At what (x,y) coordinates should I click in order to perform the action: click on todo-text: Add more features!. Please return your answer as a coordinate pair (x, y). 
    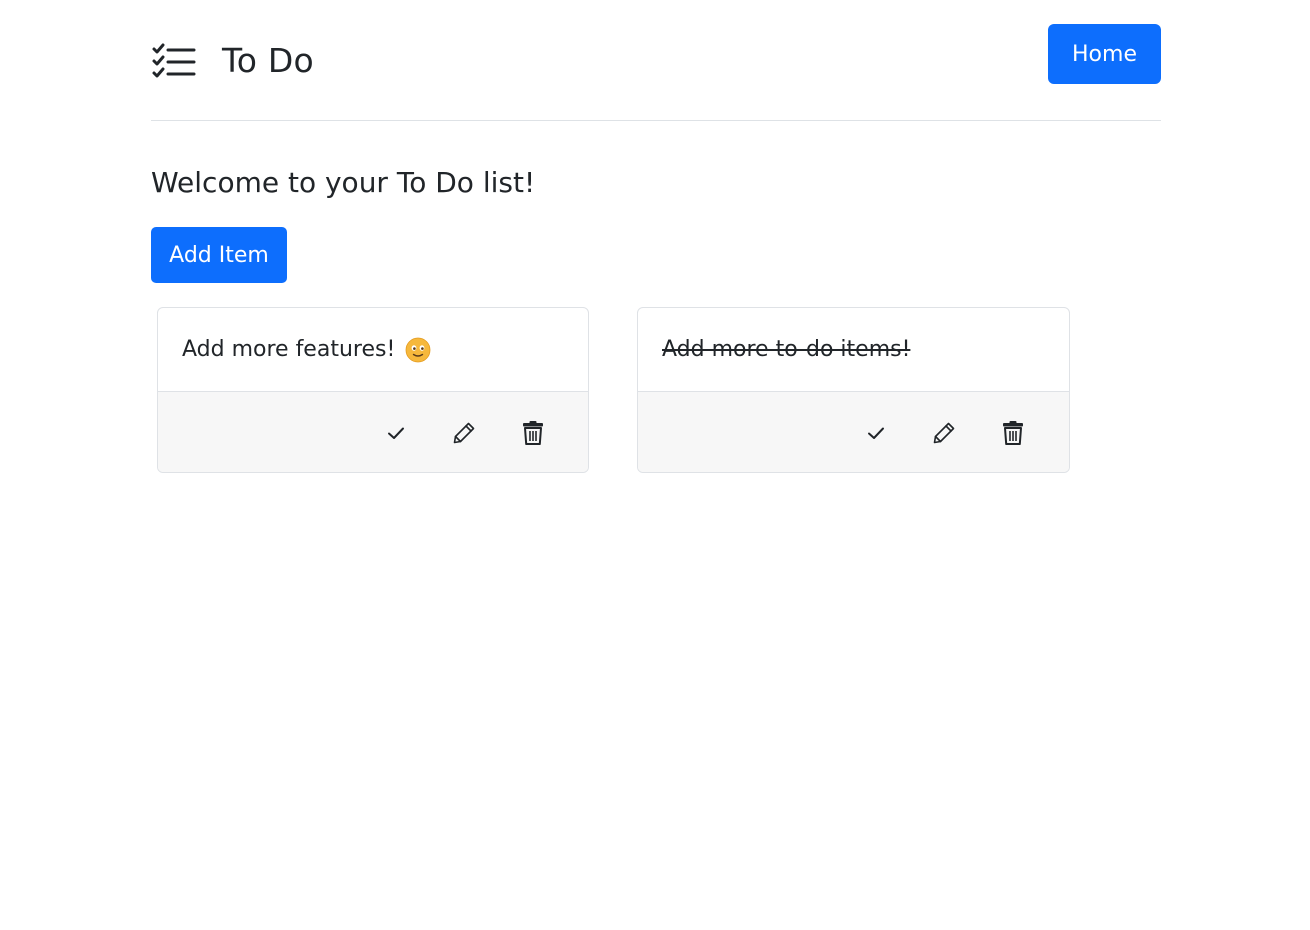
    Looking at the image, I should click on (289, 349).